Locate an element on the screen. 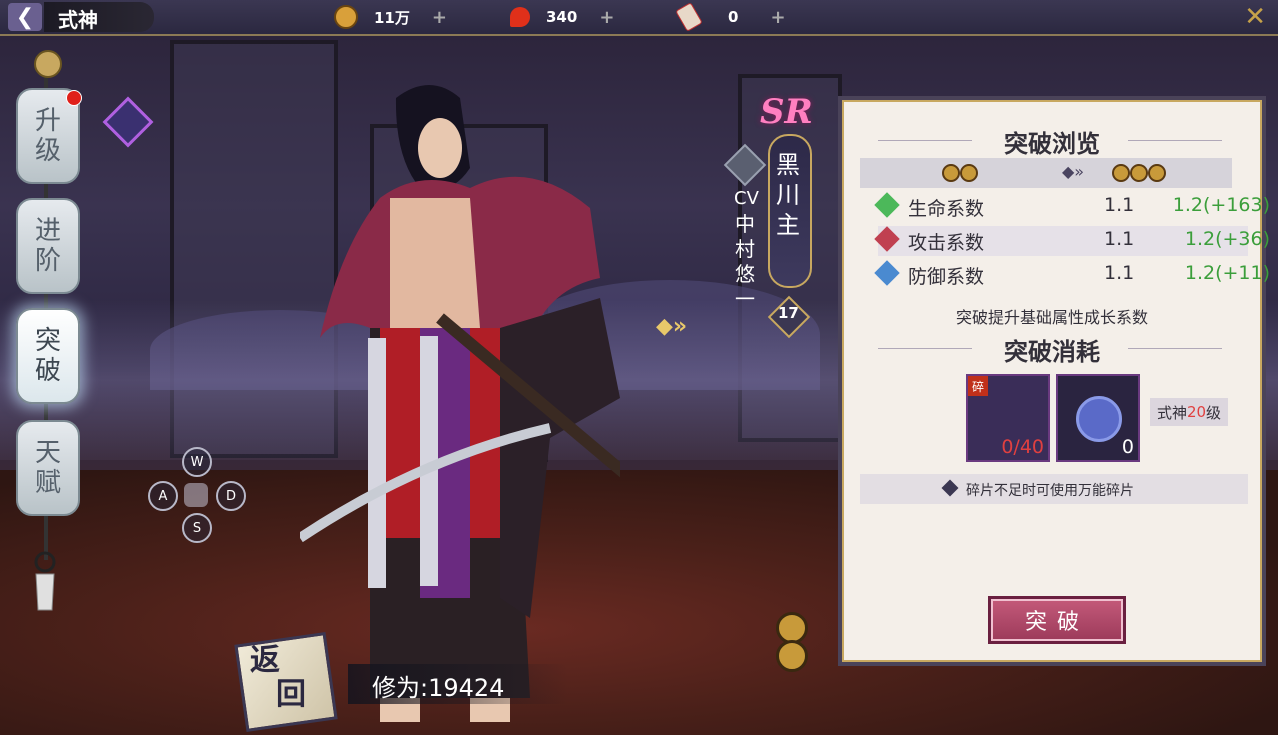  magatama-add-button: + is located at coordinates (606, 17).